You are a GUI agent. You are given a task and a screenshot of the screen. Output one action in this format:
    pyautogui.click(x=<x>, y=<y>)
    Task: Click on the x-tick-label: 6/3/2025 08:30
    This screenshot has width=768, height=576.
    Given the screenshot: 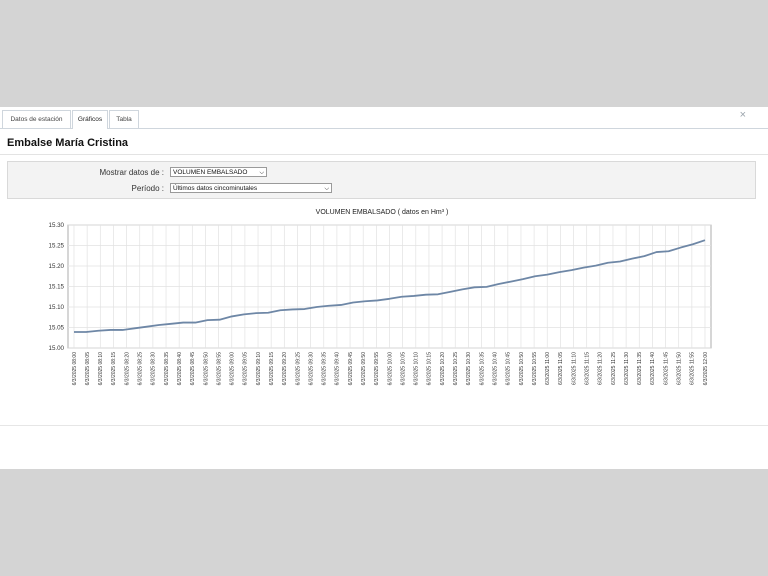 What is the action you would take?
    pyautogui.click(x=154, y=369)
    